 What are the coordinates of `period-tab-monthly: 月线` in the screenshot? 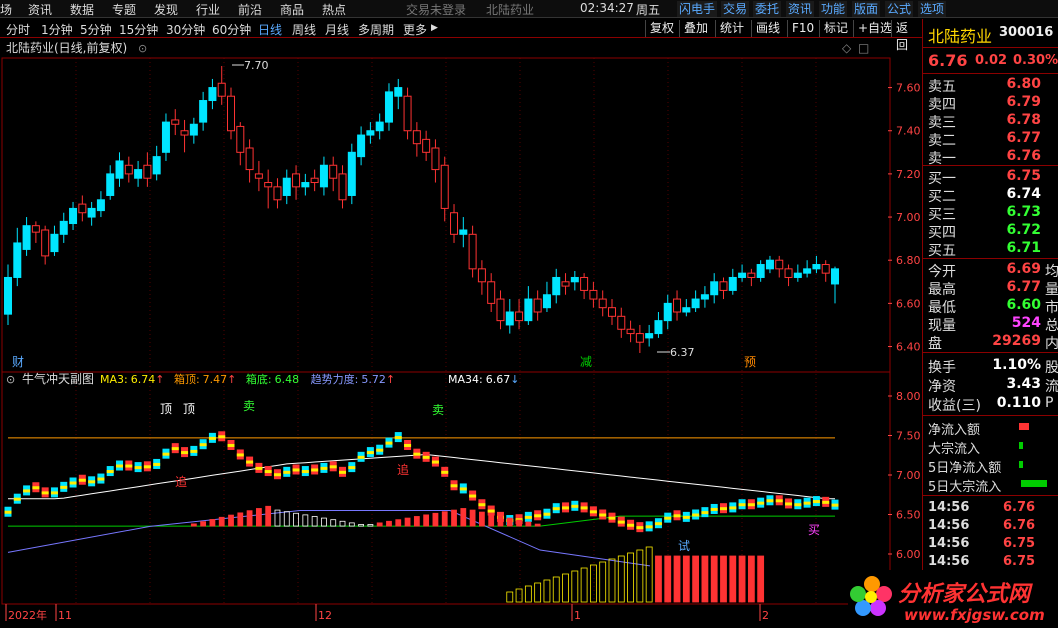 It's located at (337, 29).